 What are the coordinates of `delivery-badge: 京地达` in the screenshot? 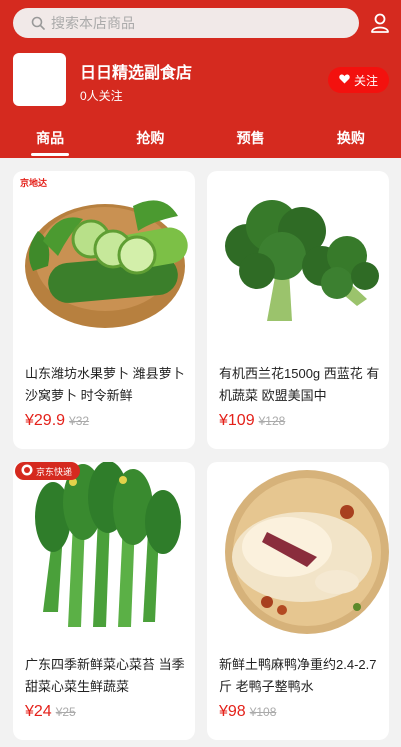 It's located at (34, 183).